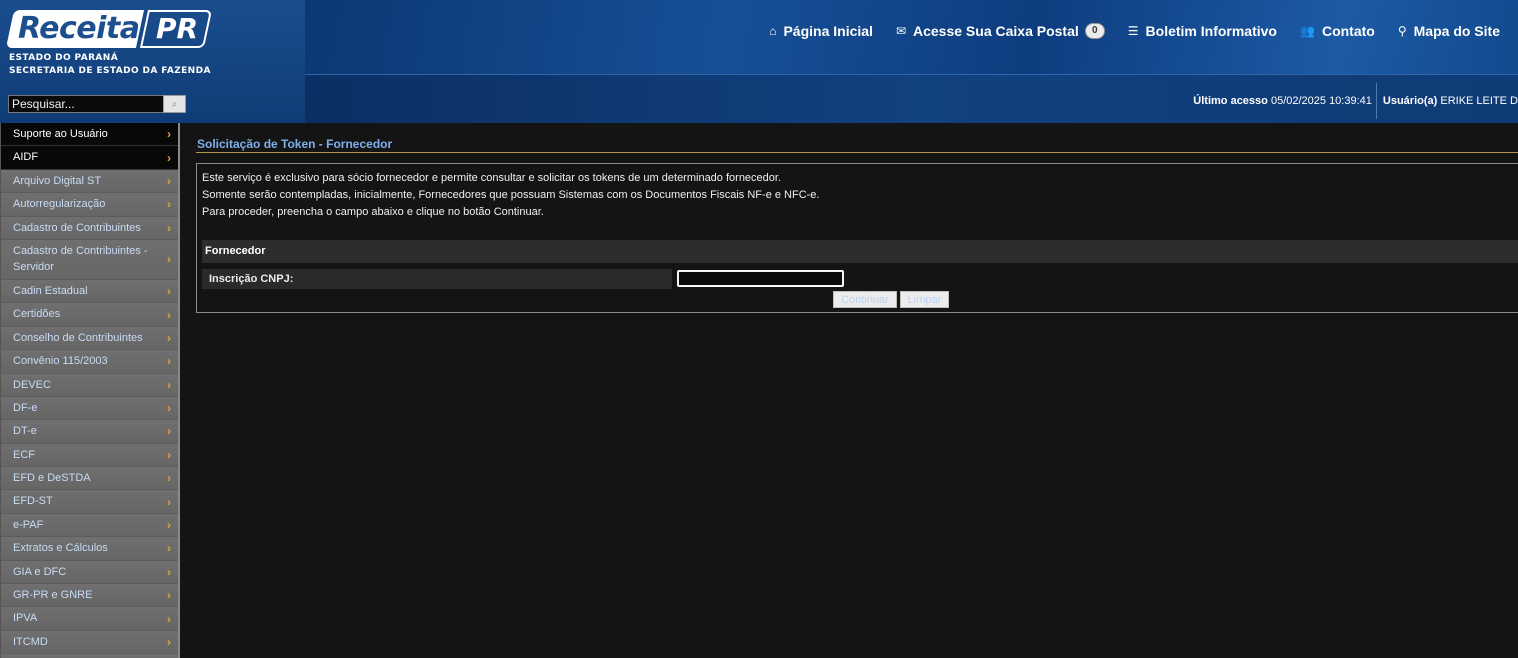 Image resolution: width=1518 pixels, height=658 pixels. I want to click on last-access-label: Último acesso, so click(1230, 101).